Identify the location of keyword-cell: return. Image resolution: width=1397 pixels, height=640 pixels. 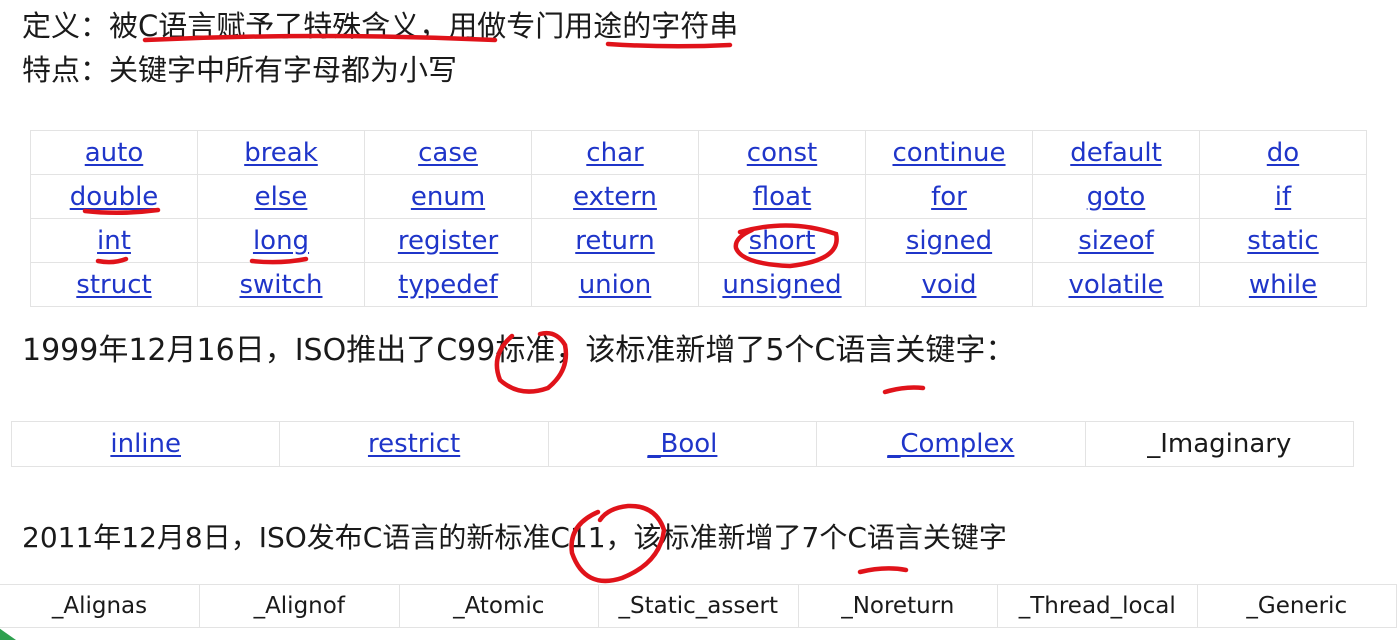
(615, 240).